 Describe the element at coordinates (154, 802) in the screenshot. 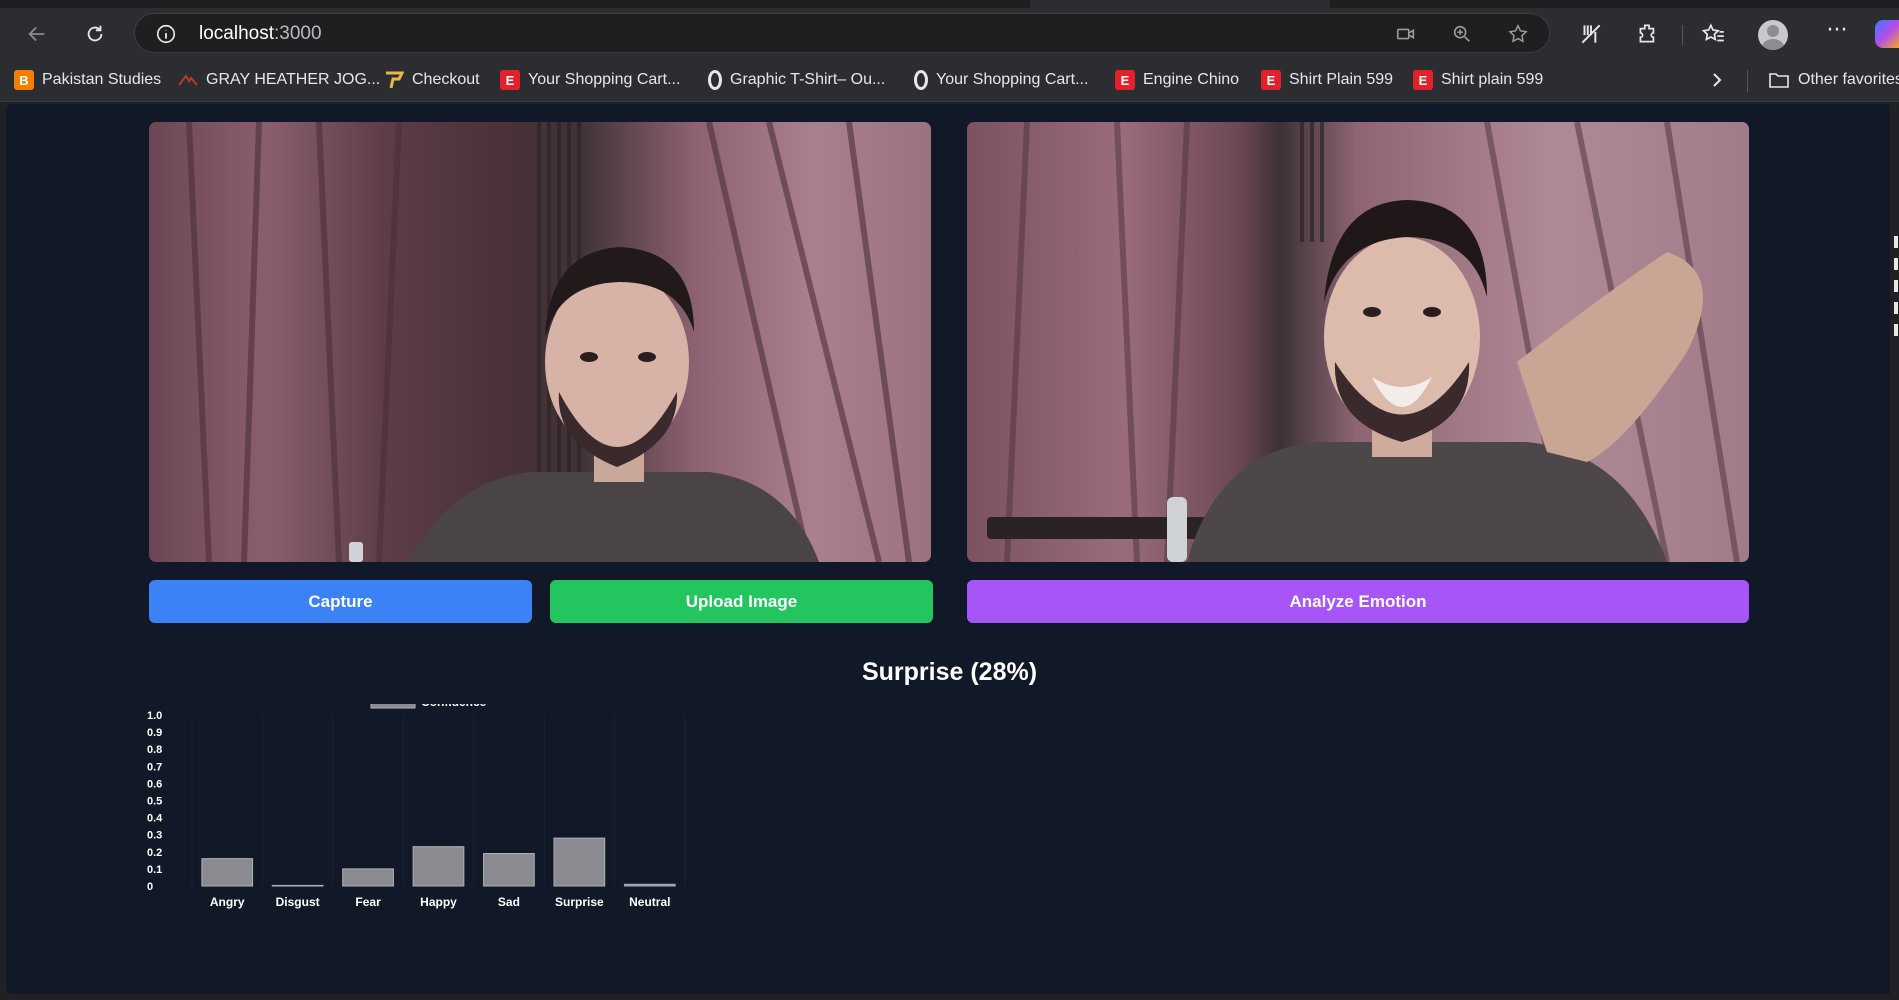

I see `y-tick-label: 0.5` at that location.